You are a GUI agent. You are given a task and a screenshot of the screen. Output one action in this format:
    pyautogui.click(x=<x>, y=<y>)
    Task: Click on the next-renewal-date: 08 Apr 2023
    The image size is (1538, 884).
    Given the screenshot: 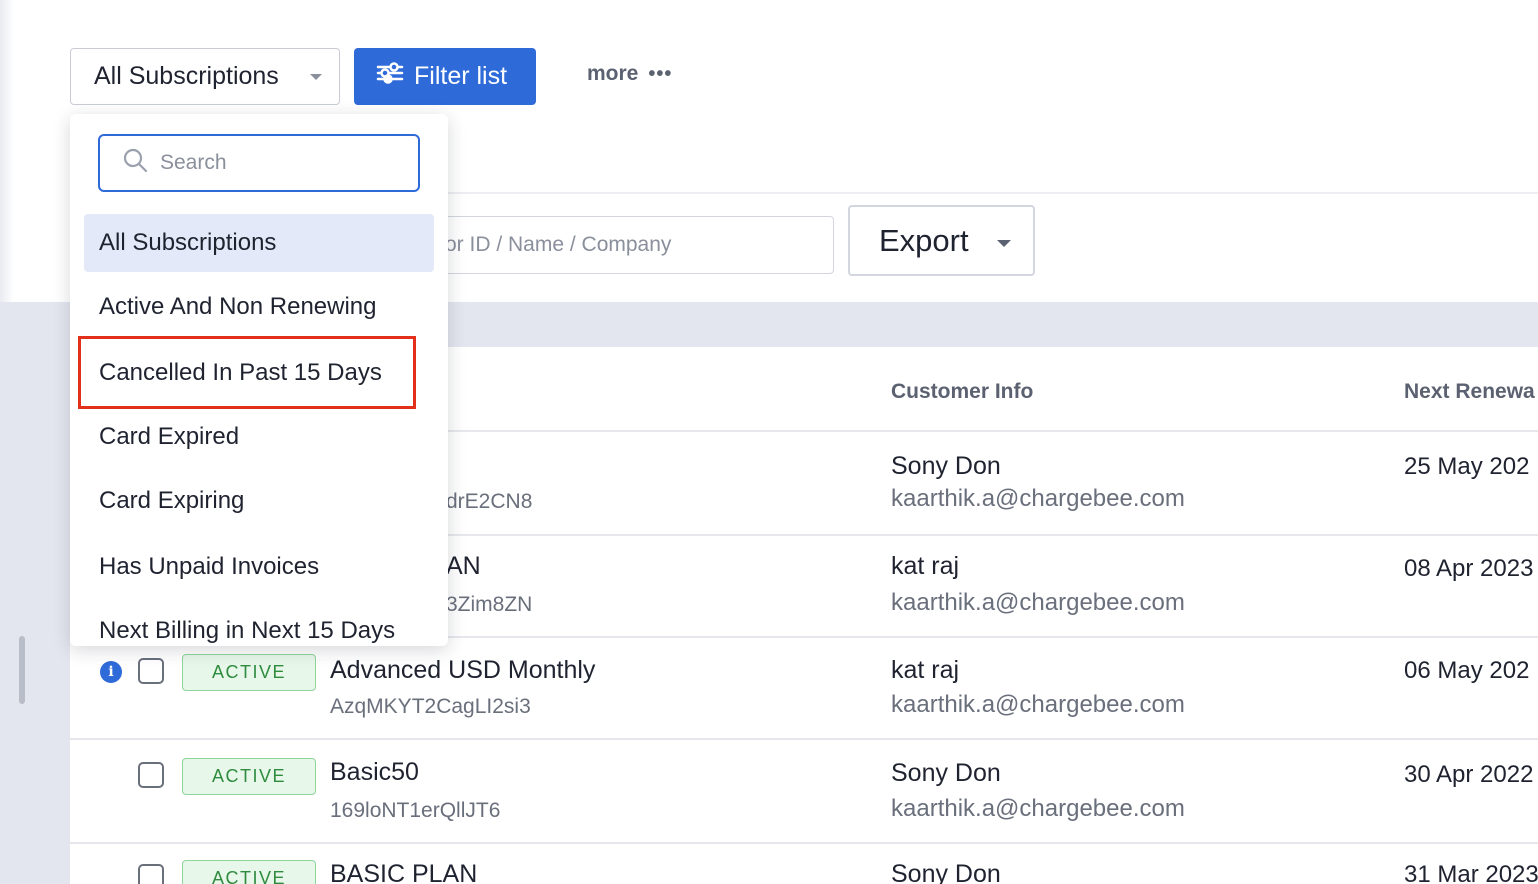 What is the action you would take?
    pyautogui.click(x=1469, y=568)
    